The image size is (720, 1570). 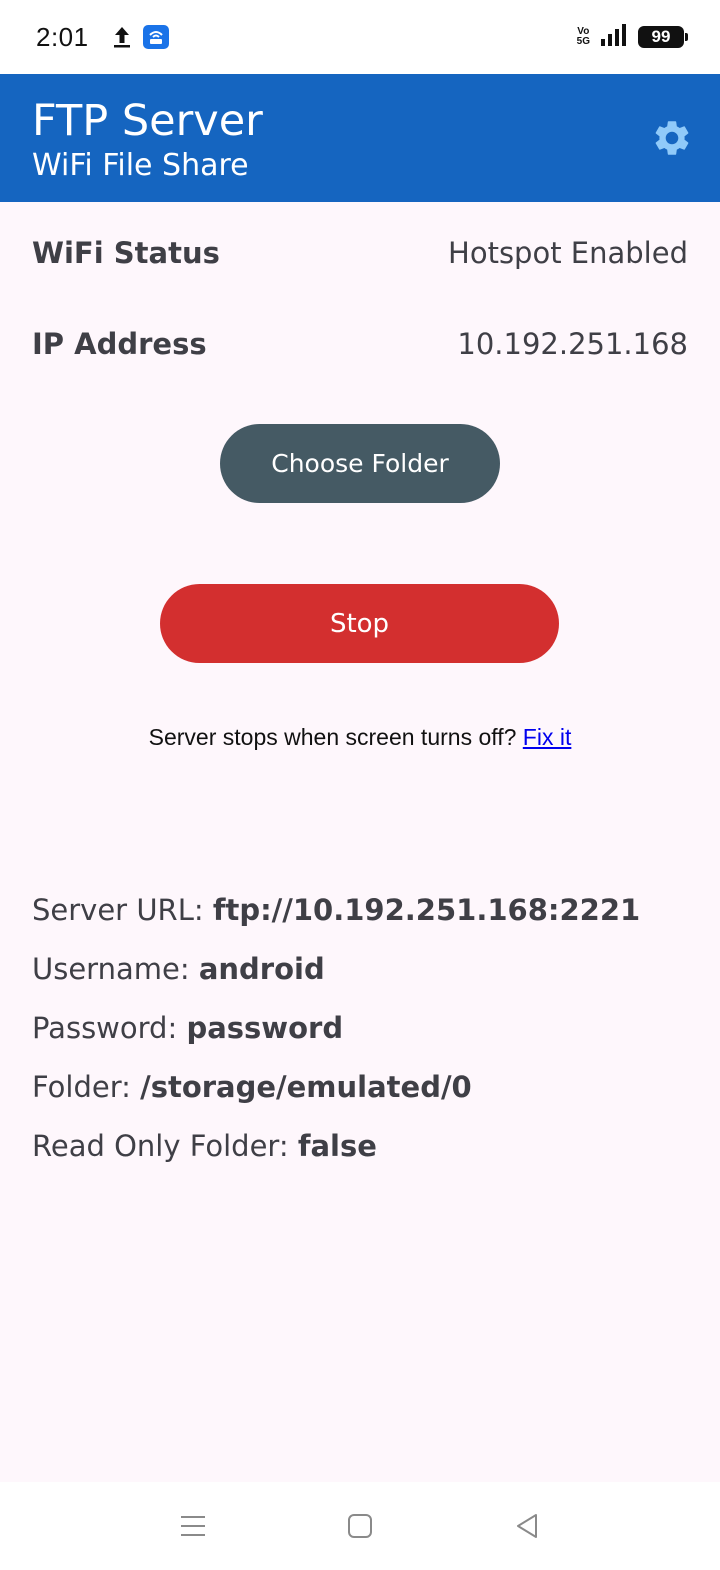 I want to click on hint-text: Server stops when screen turns off?, so click(x=332, y=737).